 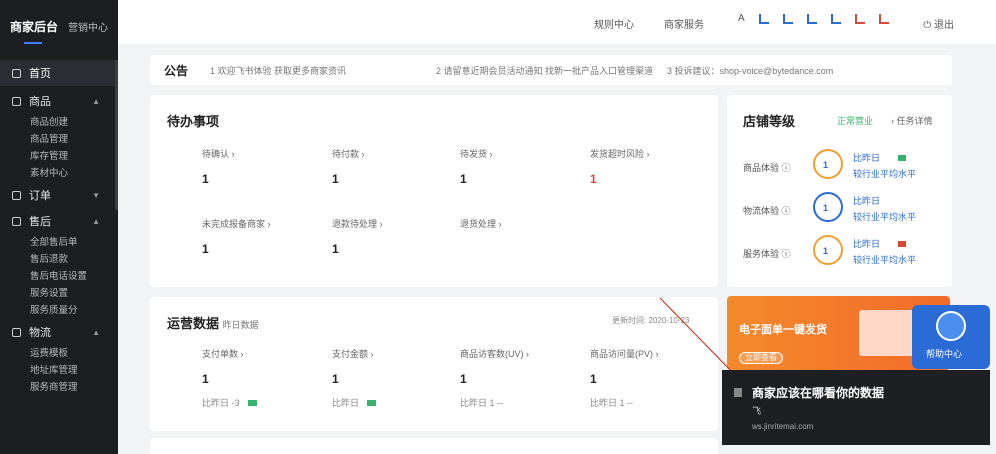 I want to click on metric-row: 商品体验 ⓘ 1 比昨日 较行业平均水平, so click(x=843, y=167).